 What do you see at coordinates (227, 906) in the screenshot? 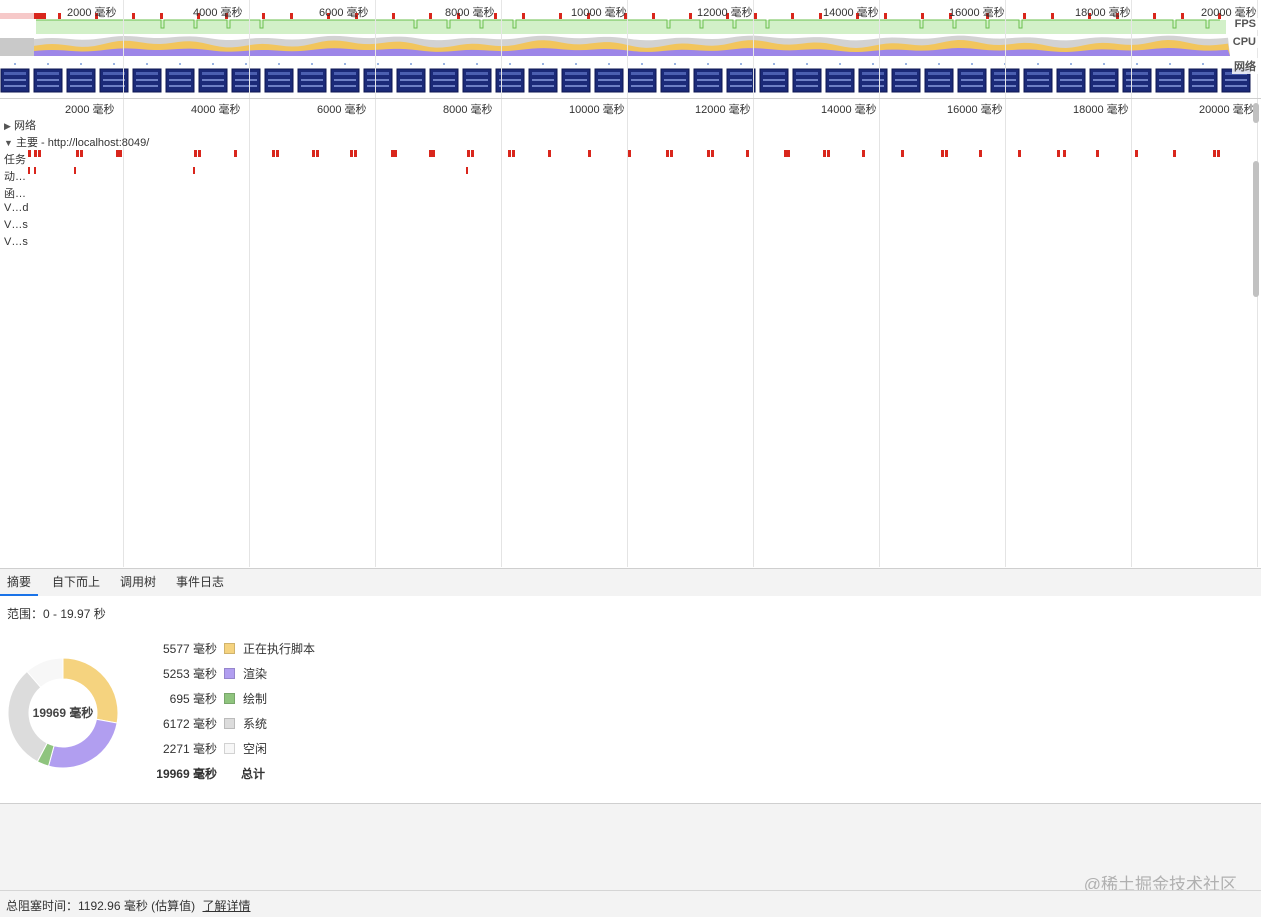
I see `learn-more-link: 了解详情` at bounding box center [227, 906].